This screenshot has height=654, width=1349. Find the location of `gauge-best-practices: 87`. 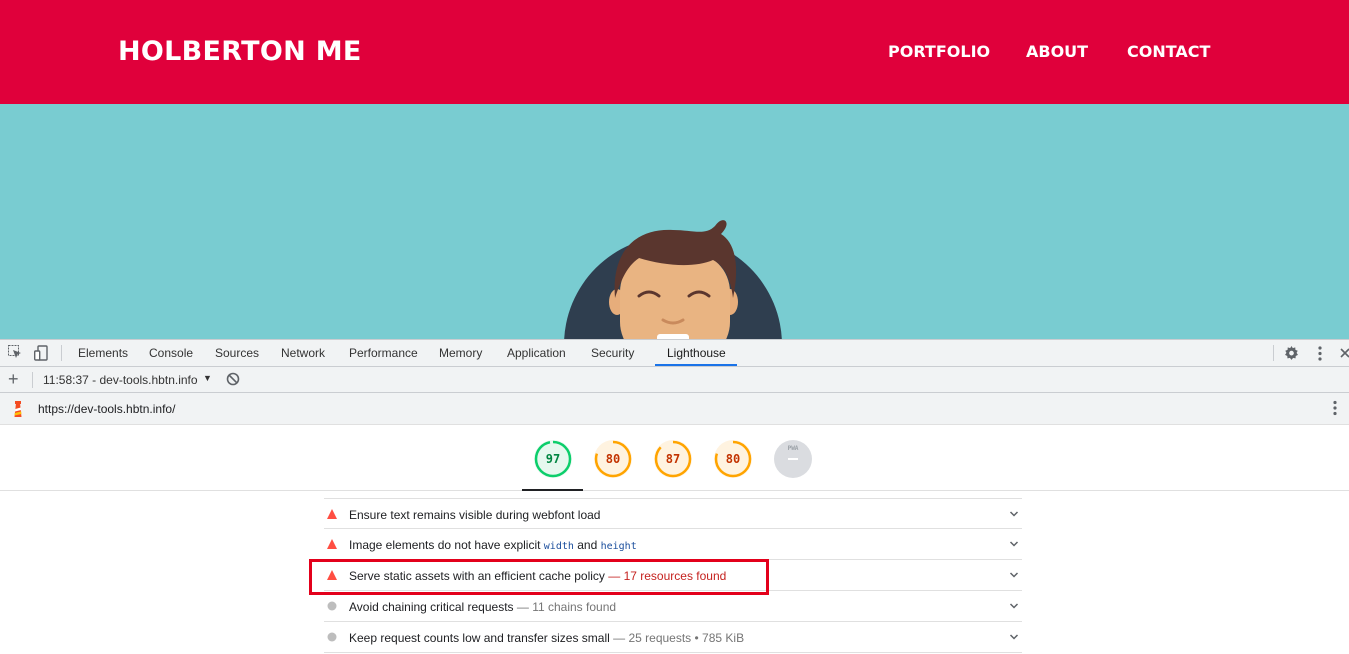

gauge-best-practices: 87 is located at coordinates (673, 459).